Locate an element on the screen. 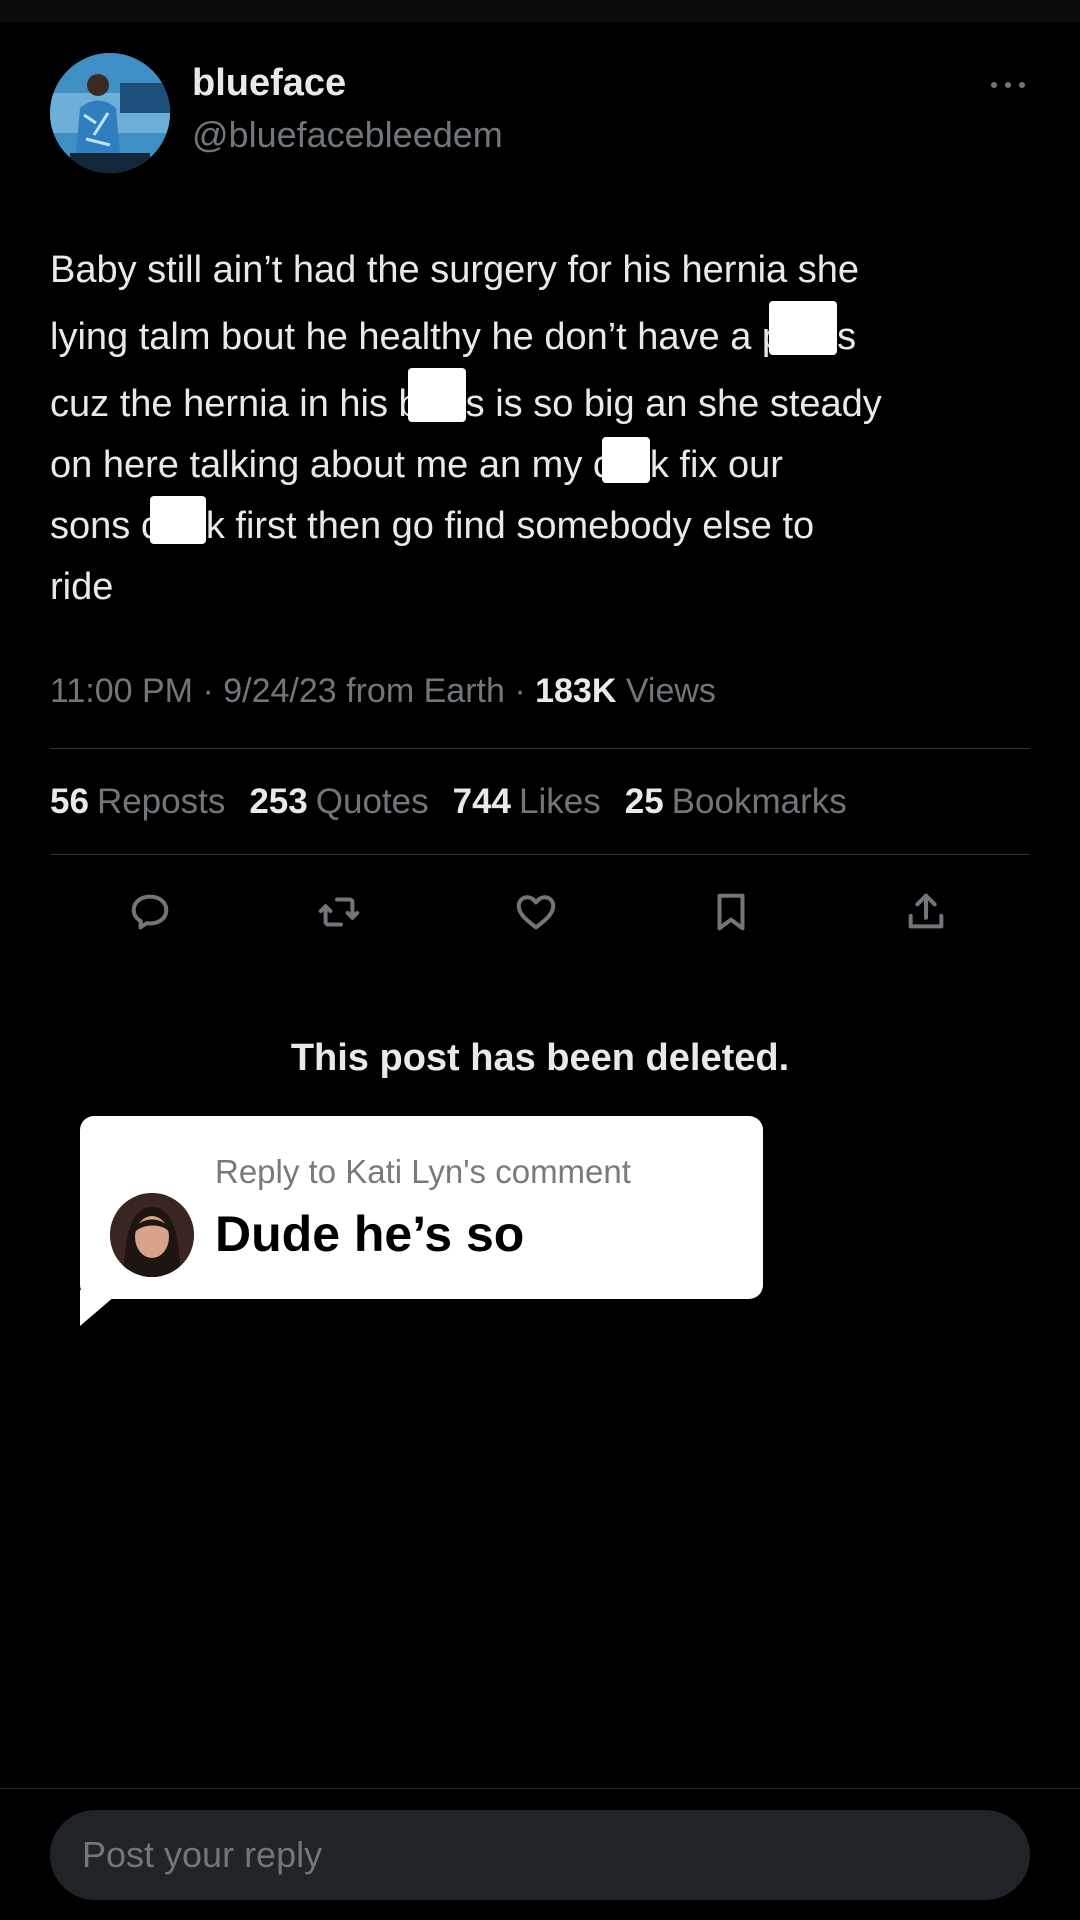 This screenshot has width=1080, height=1920. reposts-stat: 56 Reposts is located at coordinates (137, 802).